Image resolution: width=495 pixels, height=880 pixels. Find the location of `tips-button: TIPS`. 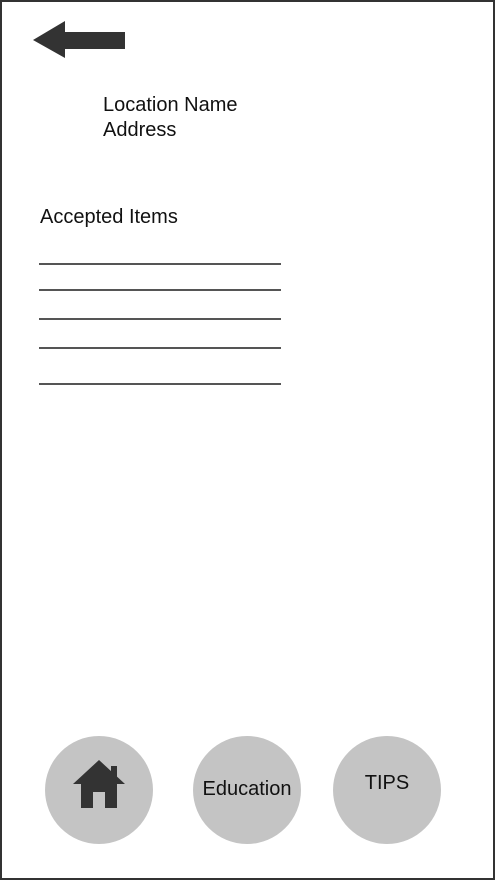

tips-button: TIPS is located at coordinates (387, 790).